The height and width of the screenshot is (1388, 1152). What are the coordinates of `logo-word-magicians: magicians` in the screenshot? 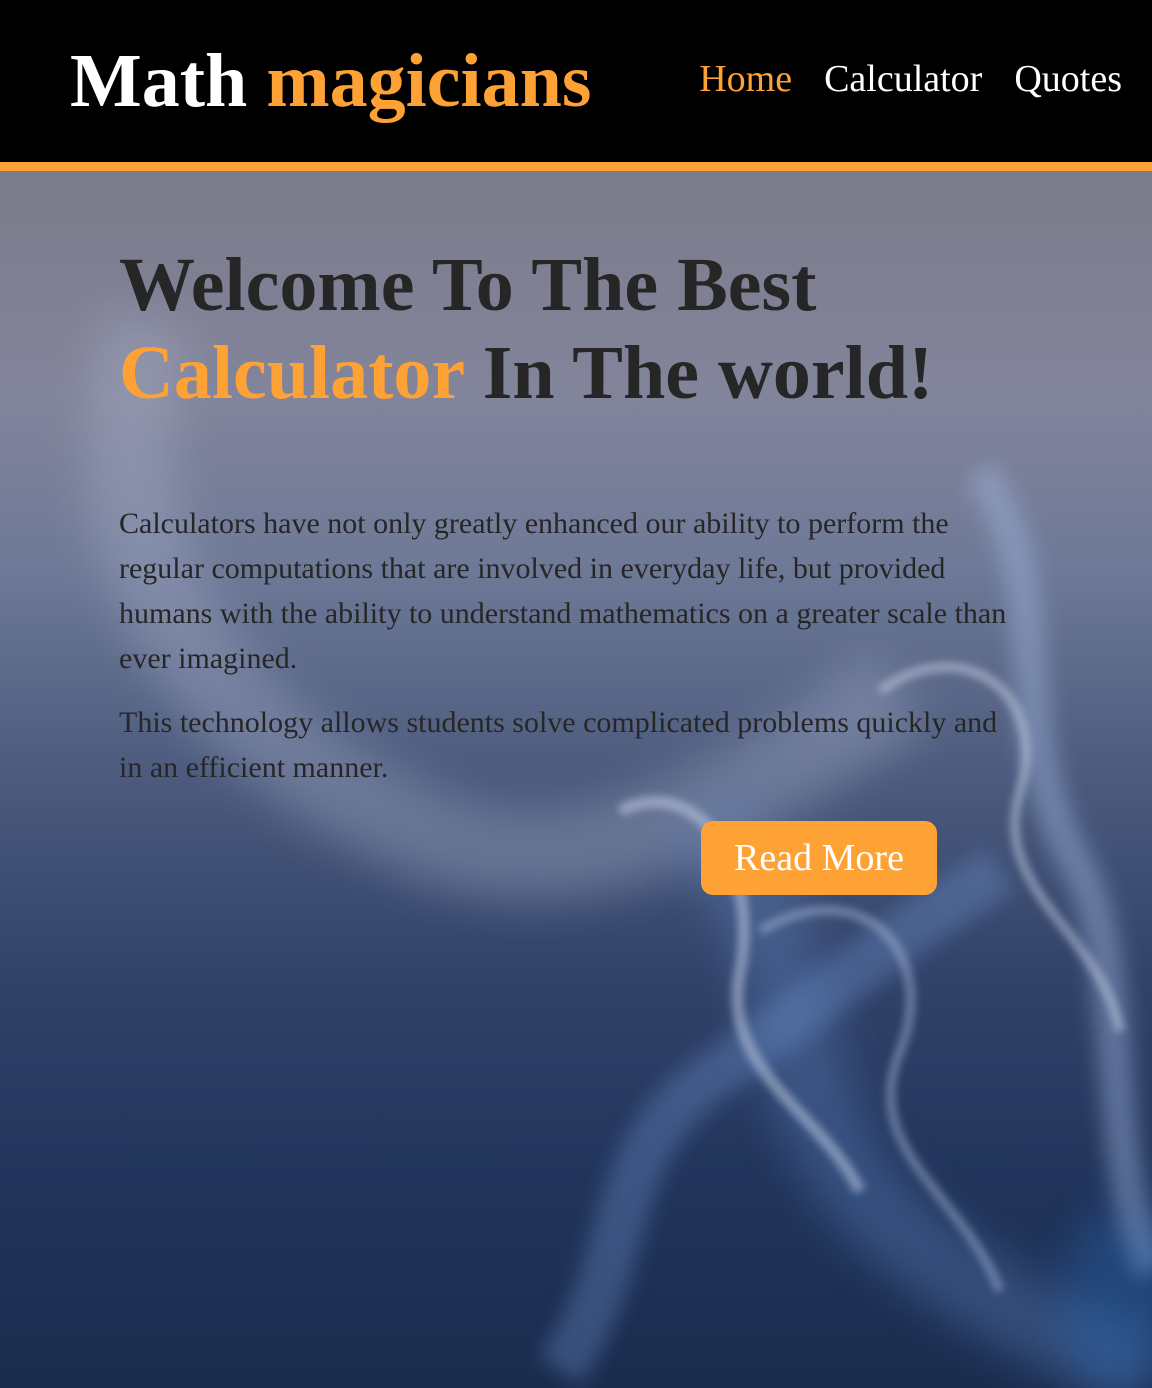 It's located at (429, 81).